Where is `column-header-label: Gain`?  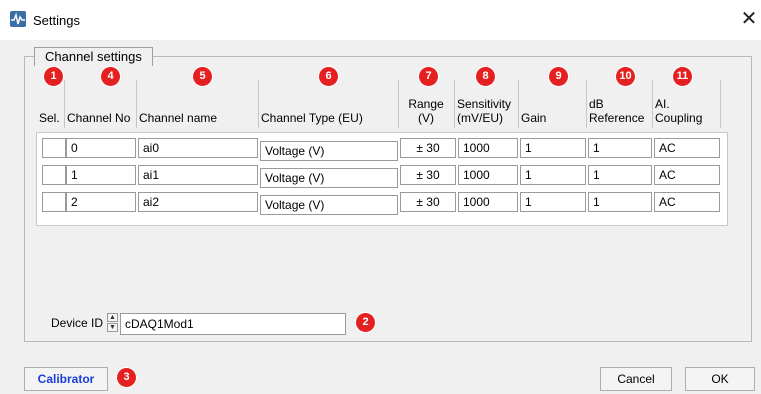 column-header-label: Gain is located at coordinates (534, 118).